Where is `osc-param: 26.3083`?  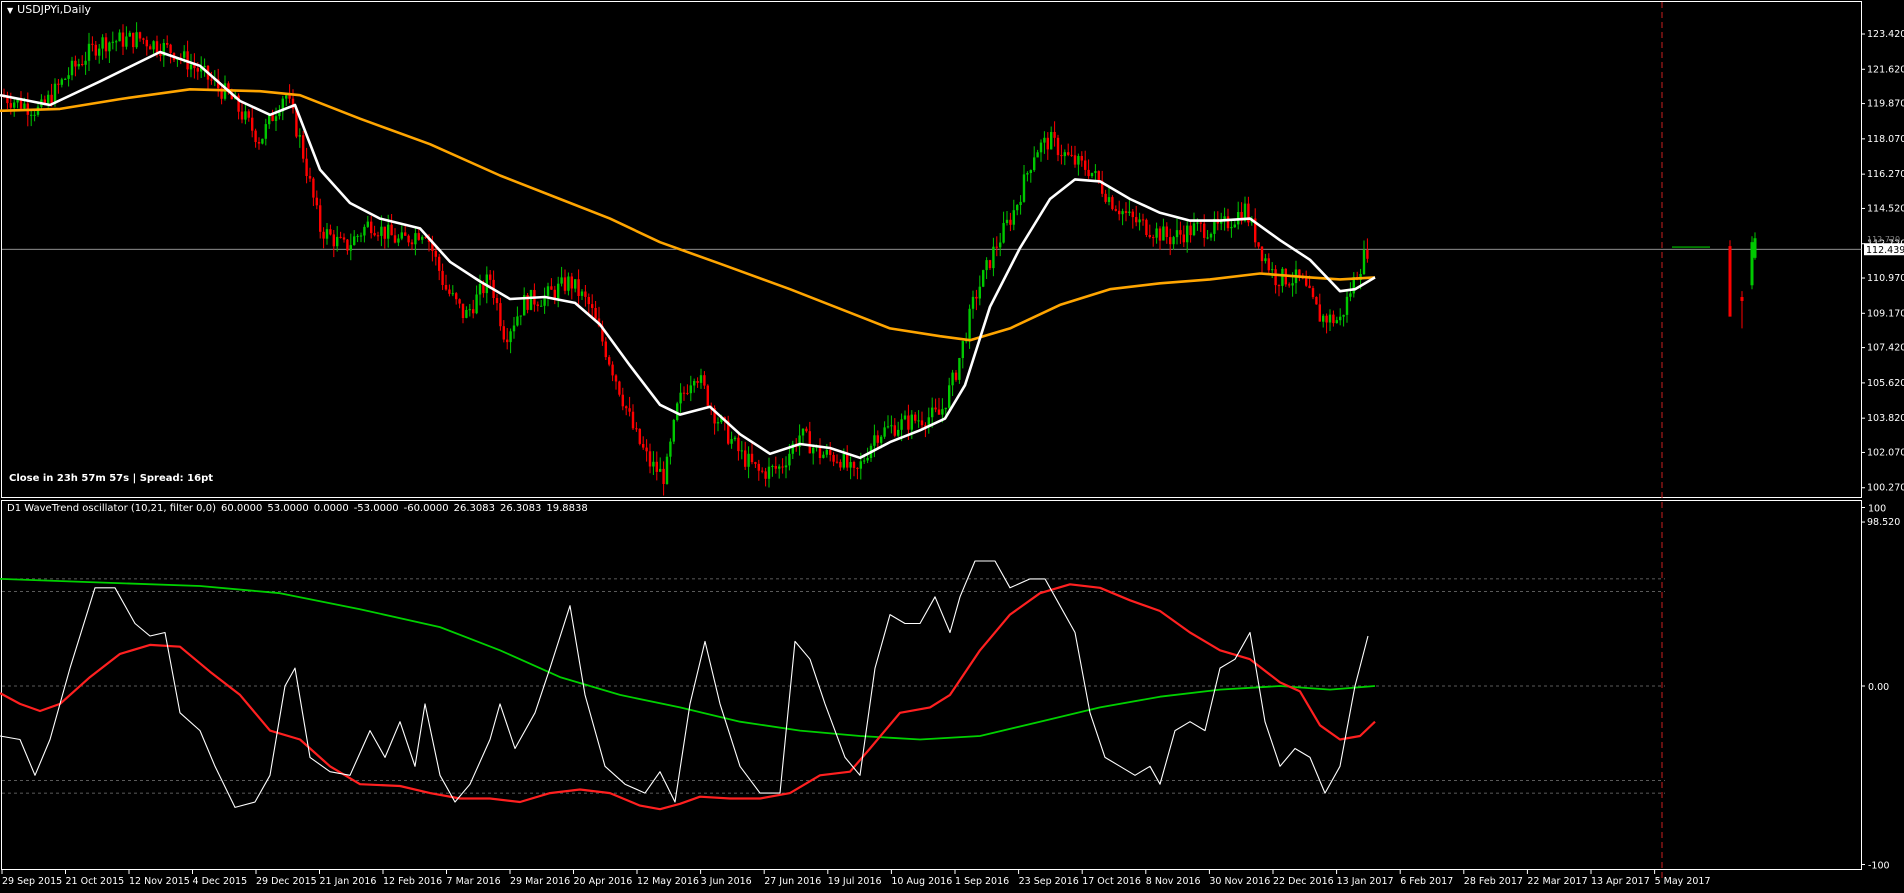
osc-param: 26.3083 is located at coordinates (521, 508).